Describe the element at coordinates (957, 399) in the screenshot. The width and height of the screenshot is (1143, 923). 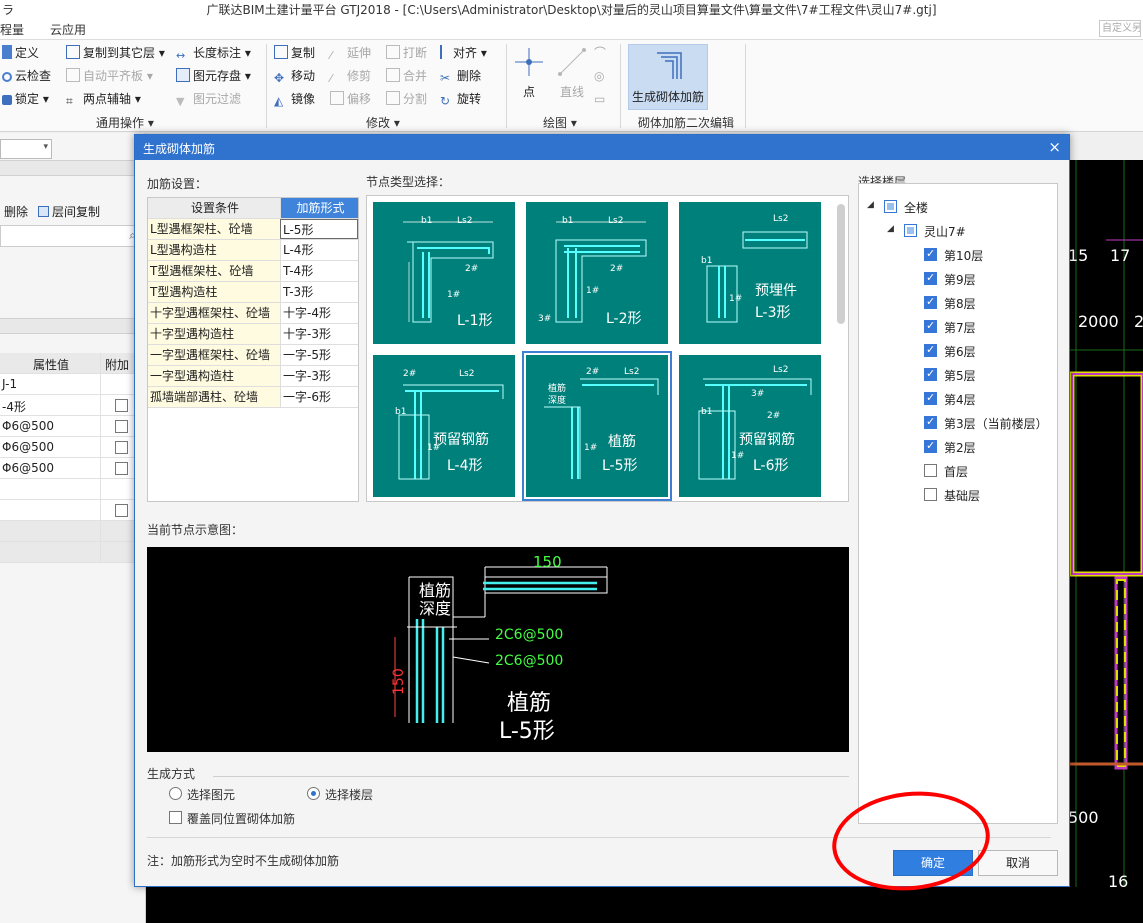
I see `tree-item-floor: 第4层` at that location.